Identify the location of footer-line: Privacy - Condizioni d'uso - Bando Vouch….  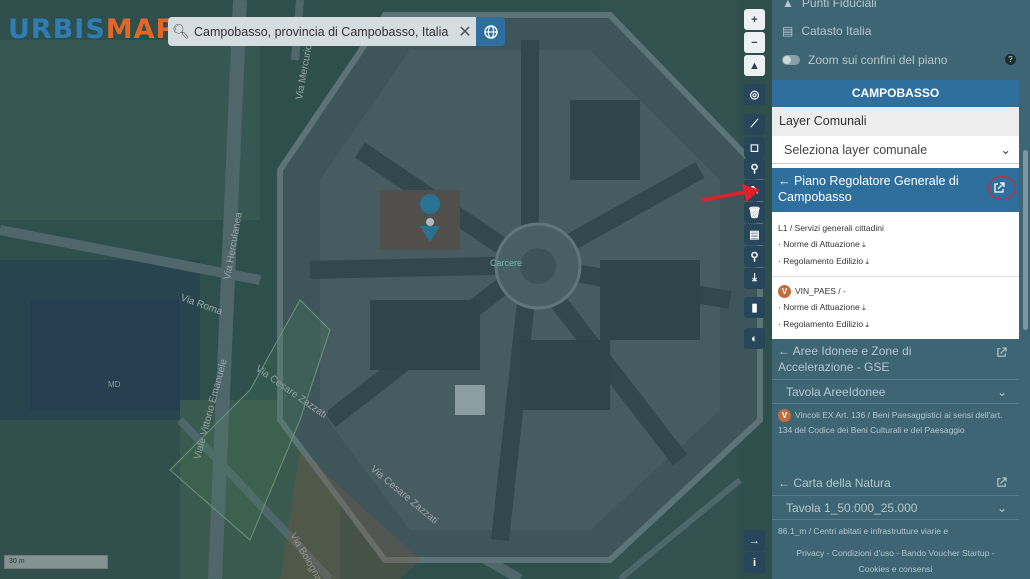
(895, 553).